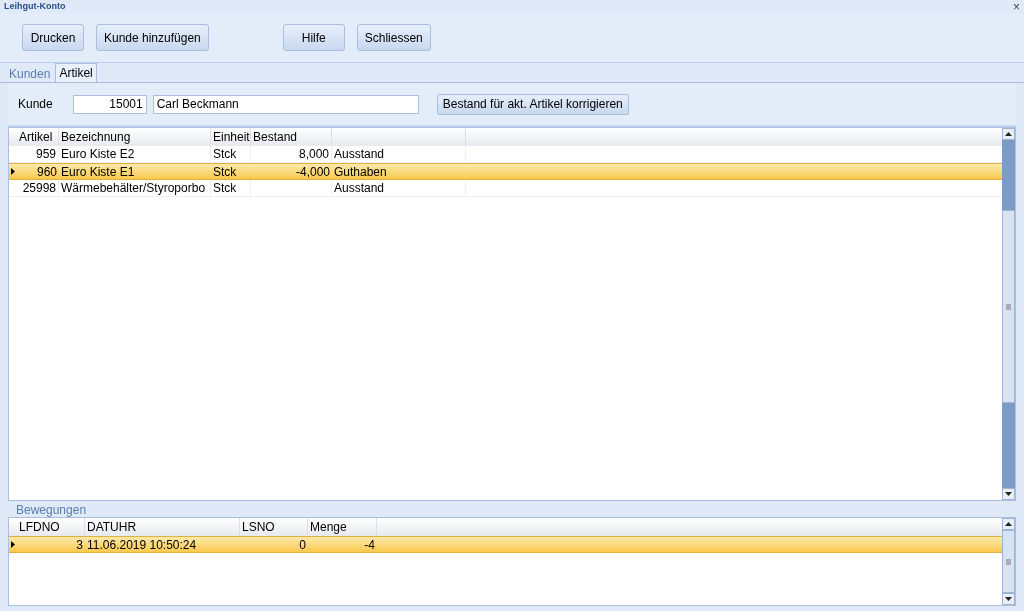  I want to click on column-header: Artikel, so click(38, 137).